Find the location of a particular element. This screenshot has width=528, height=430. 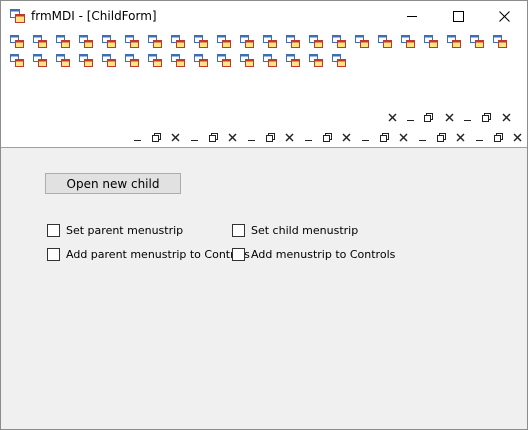

minimize-button is located at coordinates (412, 16).